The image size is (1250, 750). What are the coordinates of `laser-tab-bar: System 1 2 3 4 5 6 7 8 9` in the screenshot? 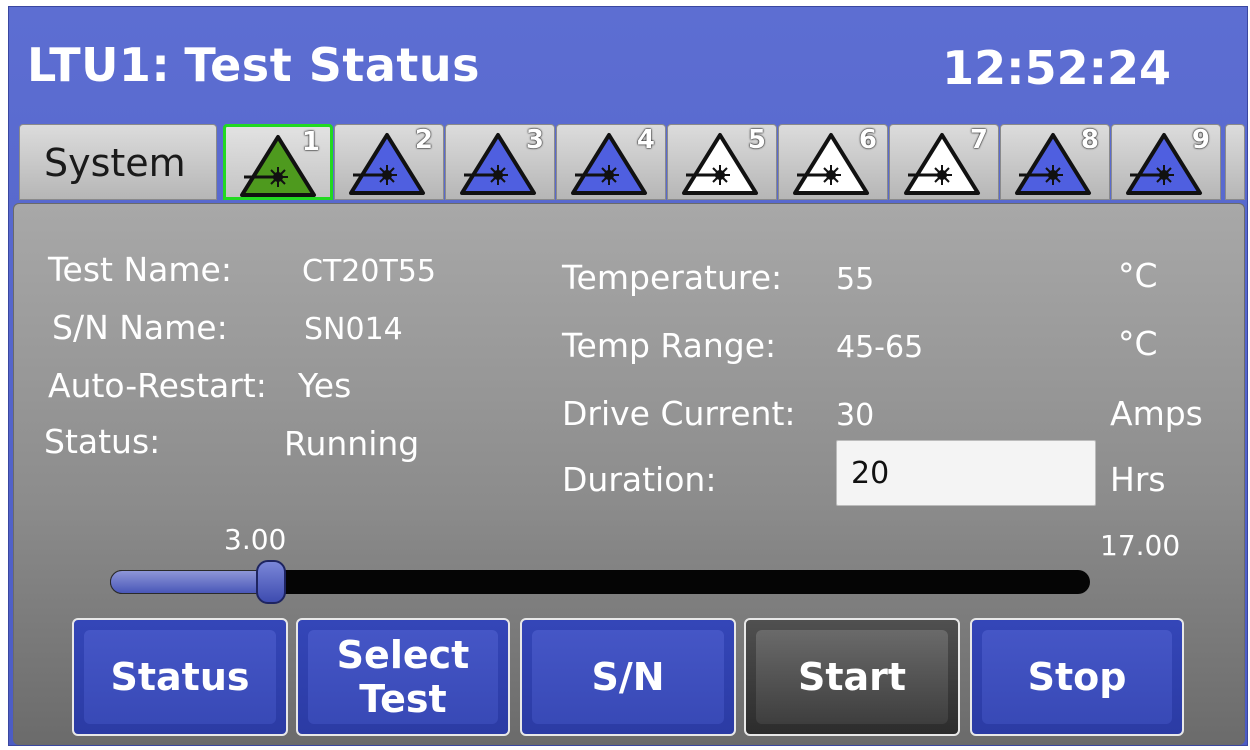 It's located at (629, 164).